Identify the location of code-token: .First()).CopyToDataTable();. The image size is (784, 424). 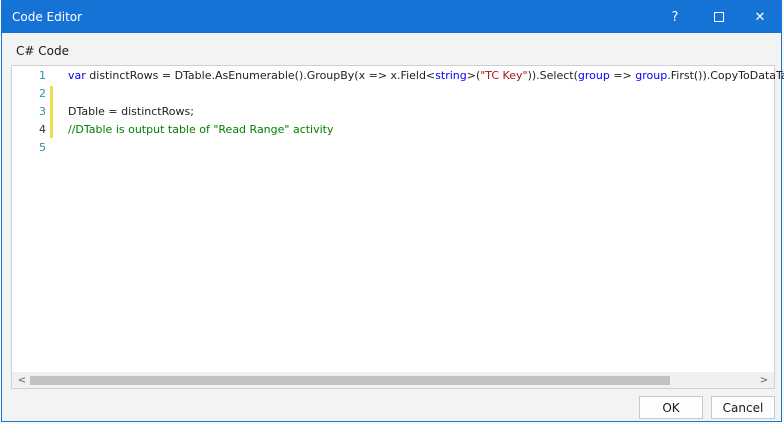
(725, 75).